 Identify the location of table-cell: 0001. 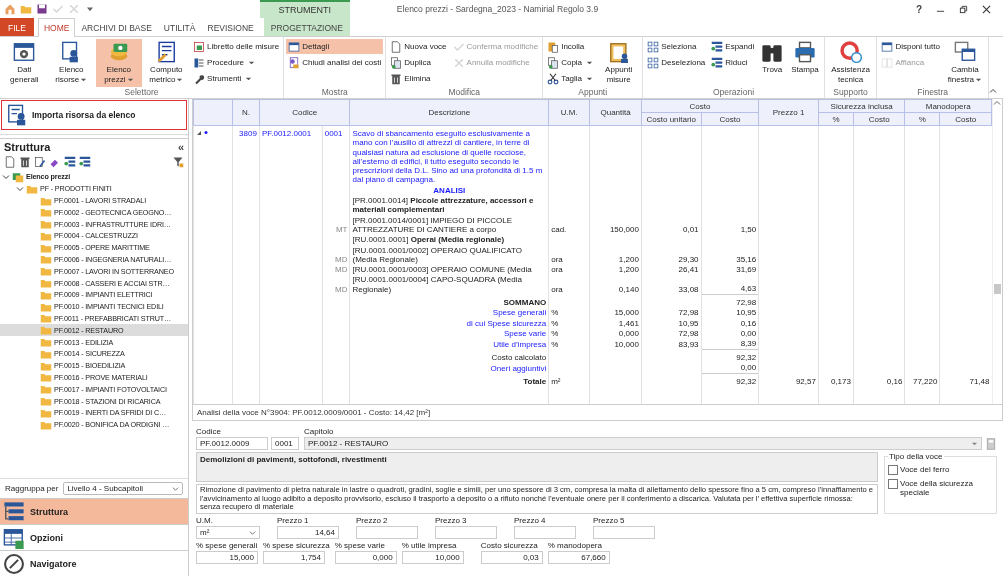
(333, 133).